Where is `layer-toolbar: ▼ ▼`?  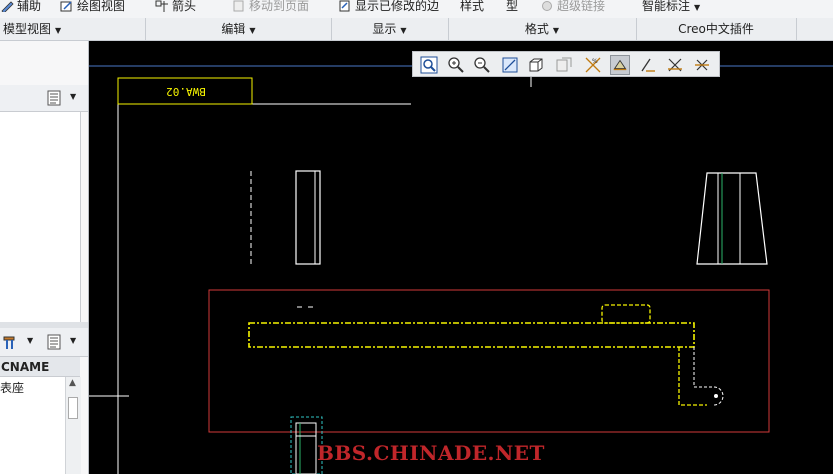 layer-toolbar: ▼ ▼ is located at coordinates (44, 342).